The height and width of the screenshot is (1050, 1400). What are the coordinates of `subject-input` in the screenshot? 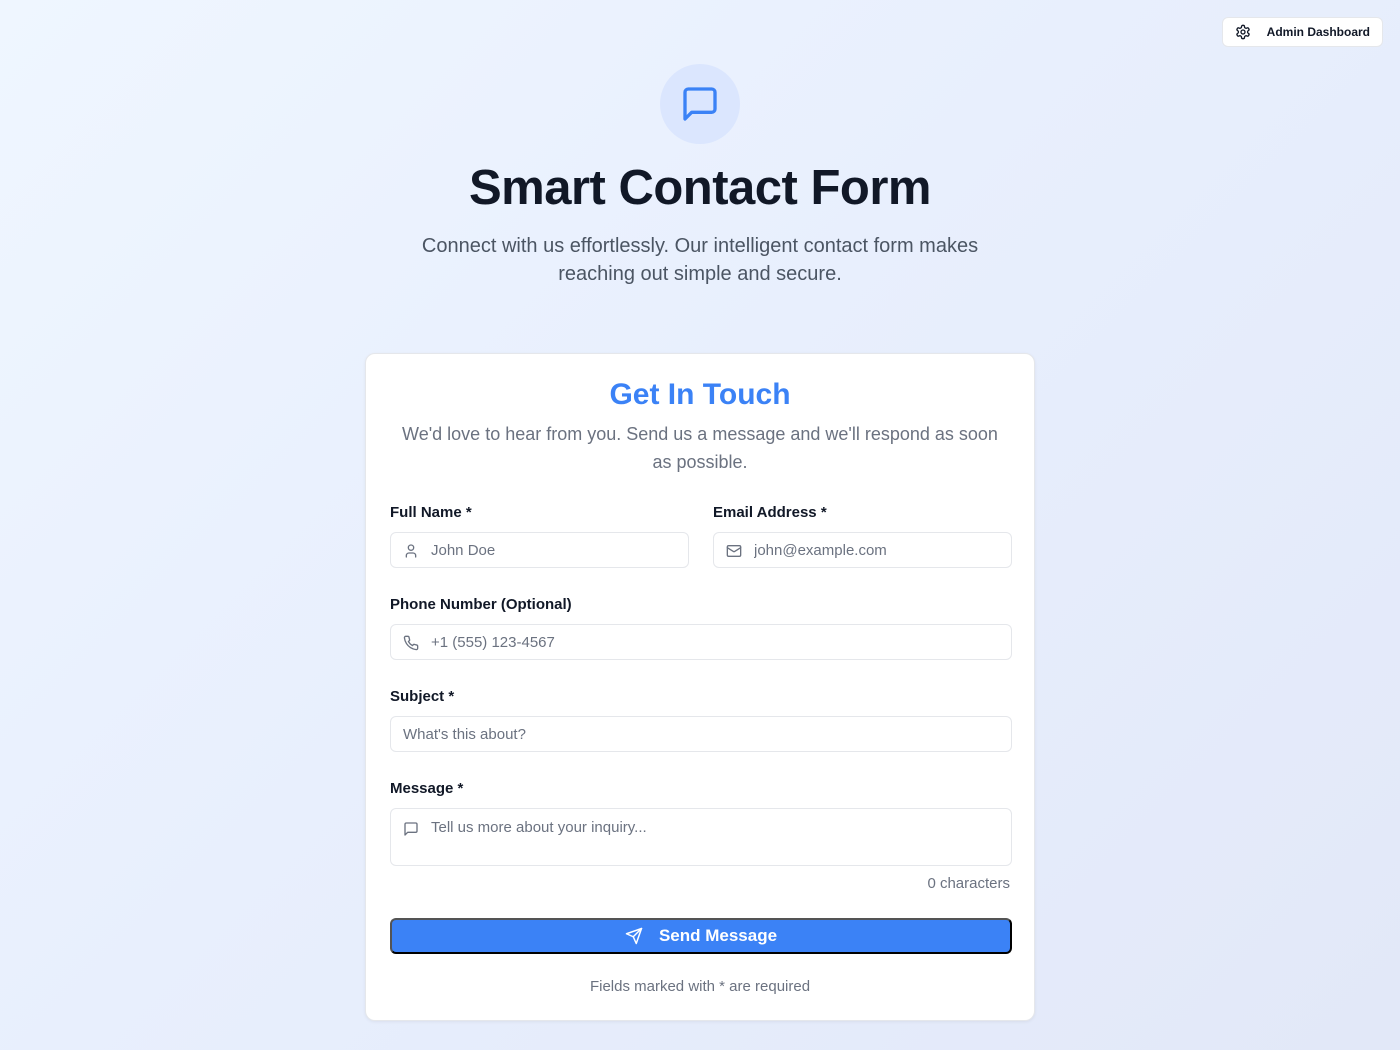 It's located at (701, 734).